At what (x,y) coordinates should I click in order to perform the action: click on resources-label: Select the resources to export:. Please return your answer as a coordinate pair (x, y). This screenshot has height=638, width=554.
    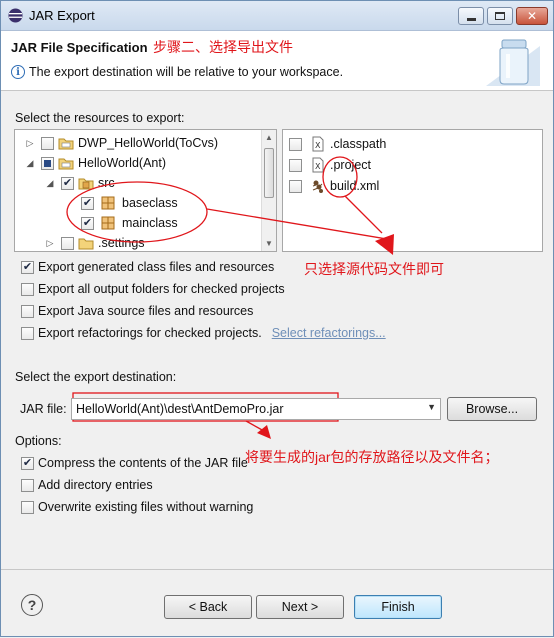
    Looking at the image, I should click on (100, 118).